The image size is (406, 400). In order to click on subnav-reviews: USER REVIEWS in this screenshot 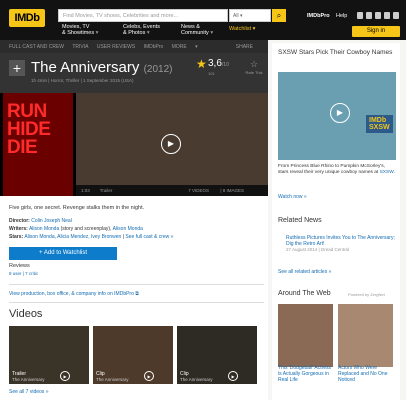, I will do `click(116, 47)`.